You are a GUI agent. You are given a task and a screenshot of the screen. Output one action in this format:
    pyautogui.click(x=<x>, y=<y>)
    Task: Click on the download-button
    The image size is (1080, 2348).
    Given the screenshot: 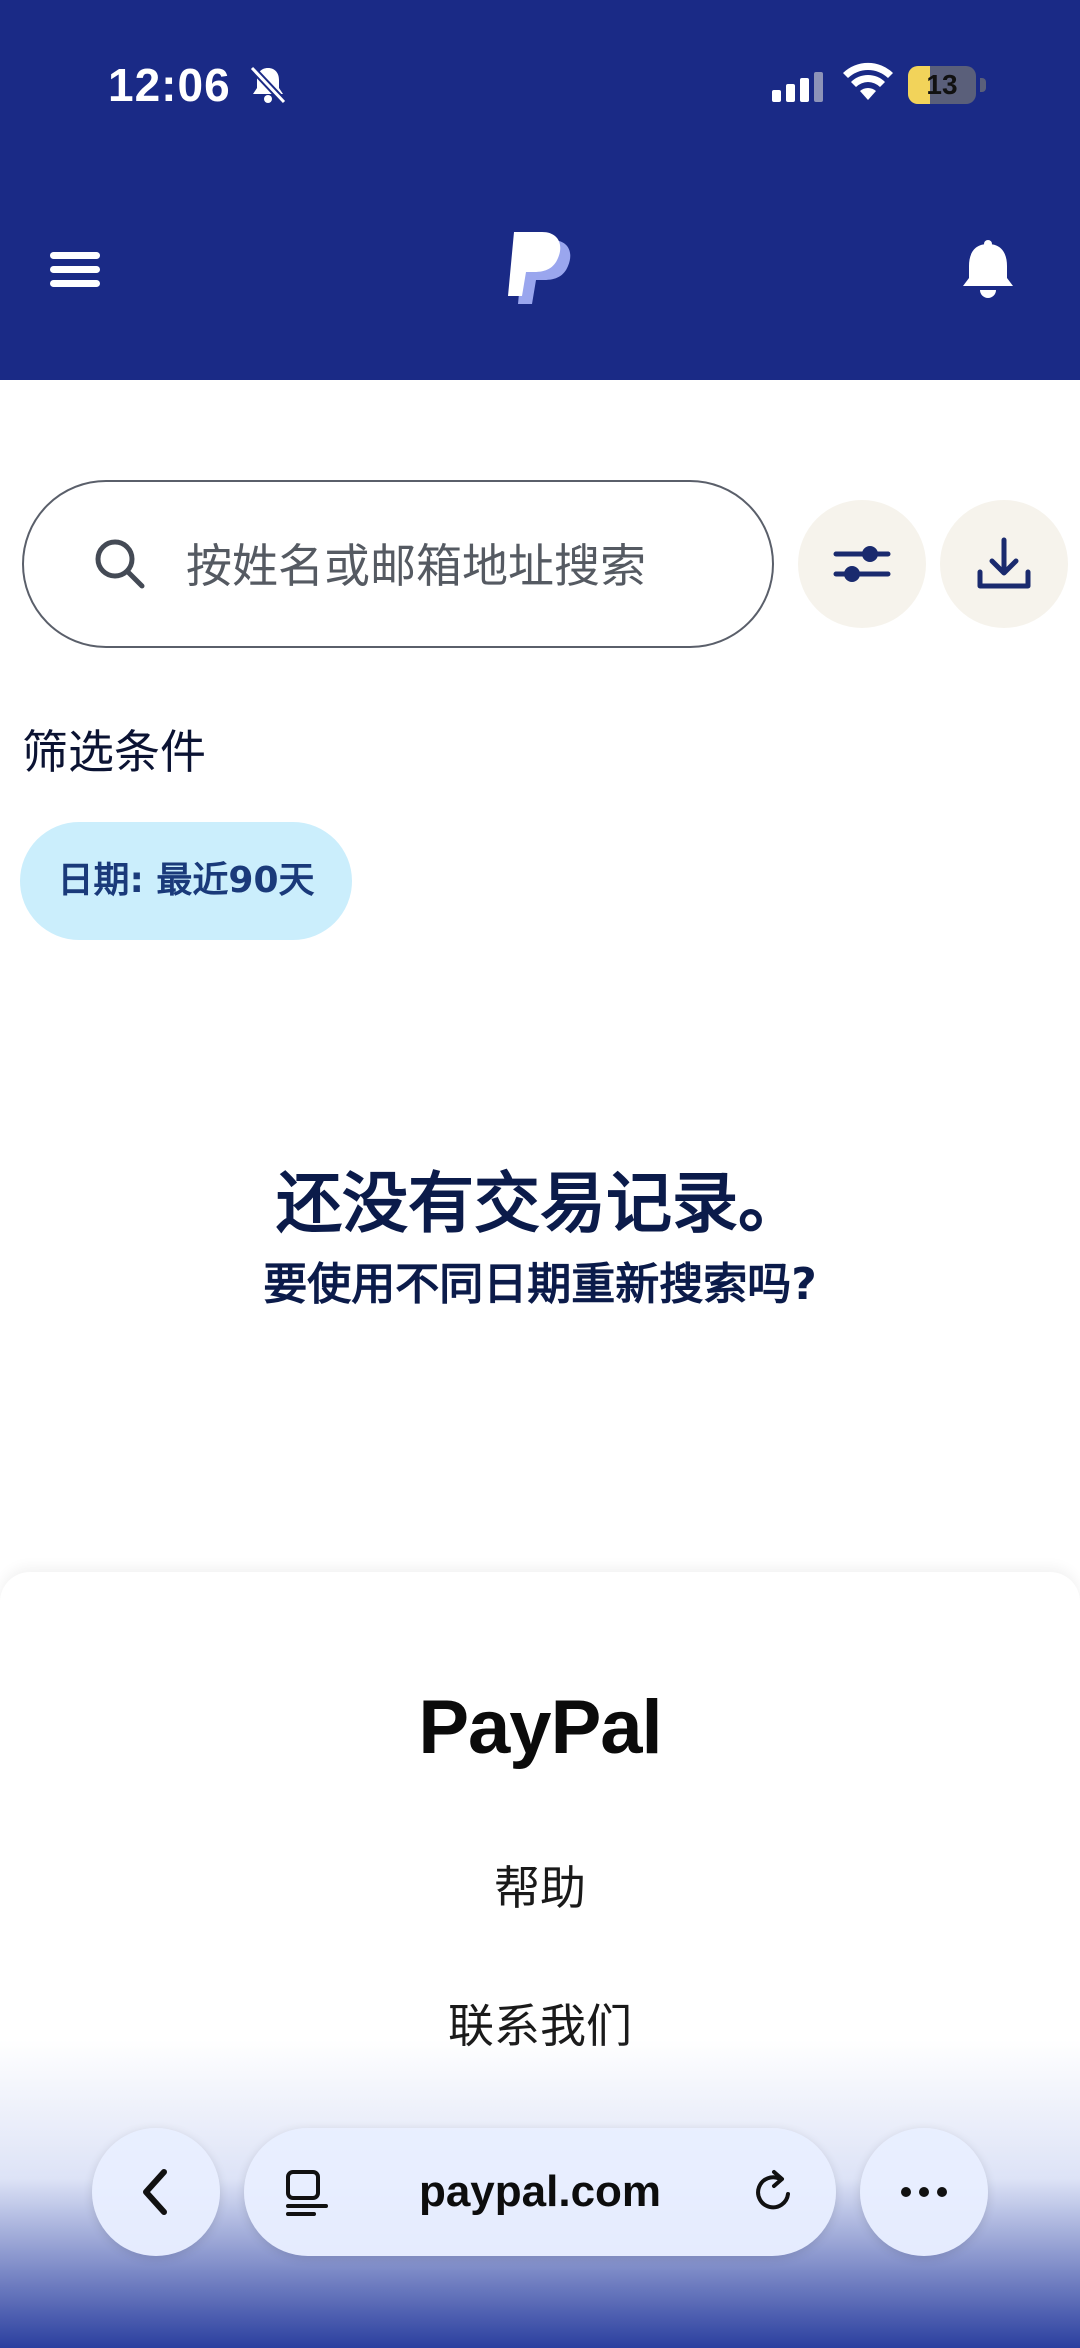 What is the action you would take?
    pyautogui.click(x=1004, y=564)
    